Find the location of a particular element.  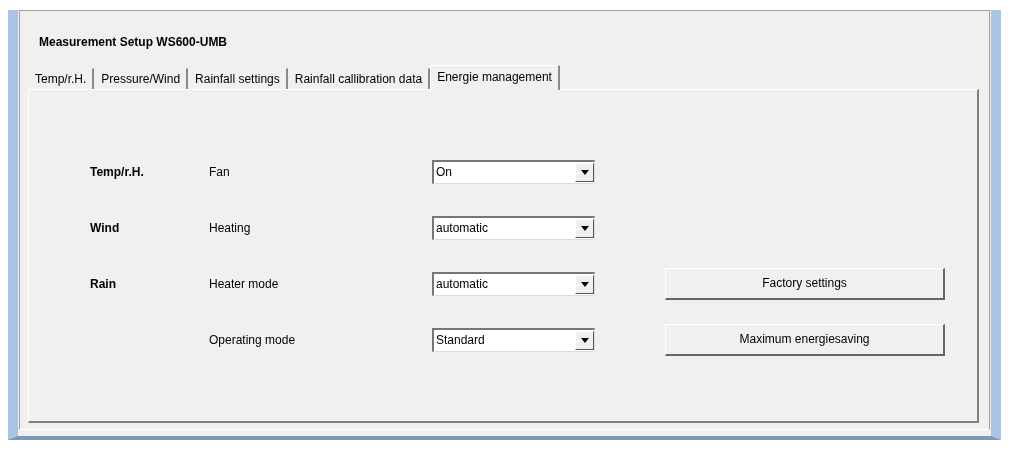

field-label: Fan is located at coordinates (220, 171).